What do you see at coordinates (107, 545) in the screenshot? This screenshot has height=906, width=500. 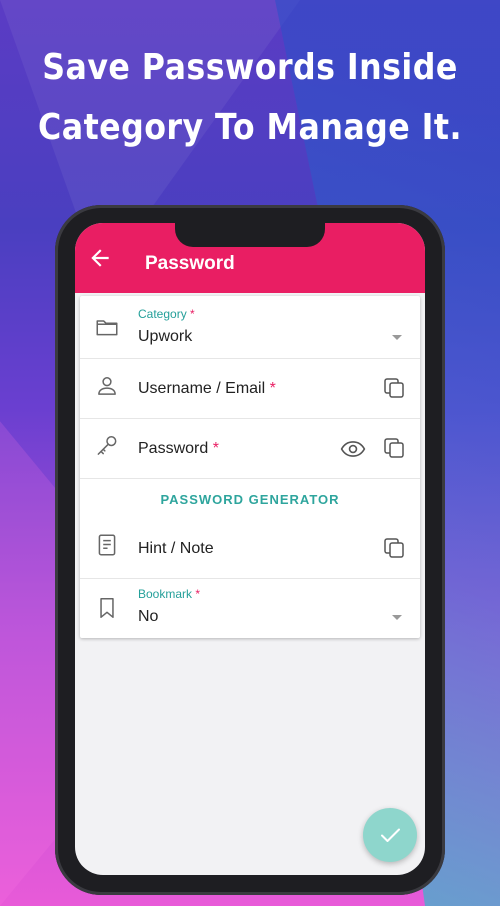 I see `note-icon` at bounding box center [107, 545].